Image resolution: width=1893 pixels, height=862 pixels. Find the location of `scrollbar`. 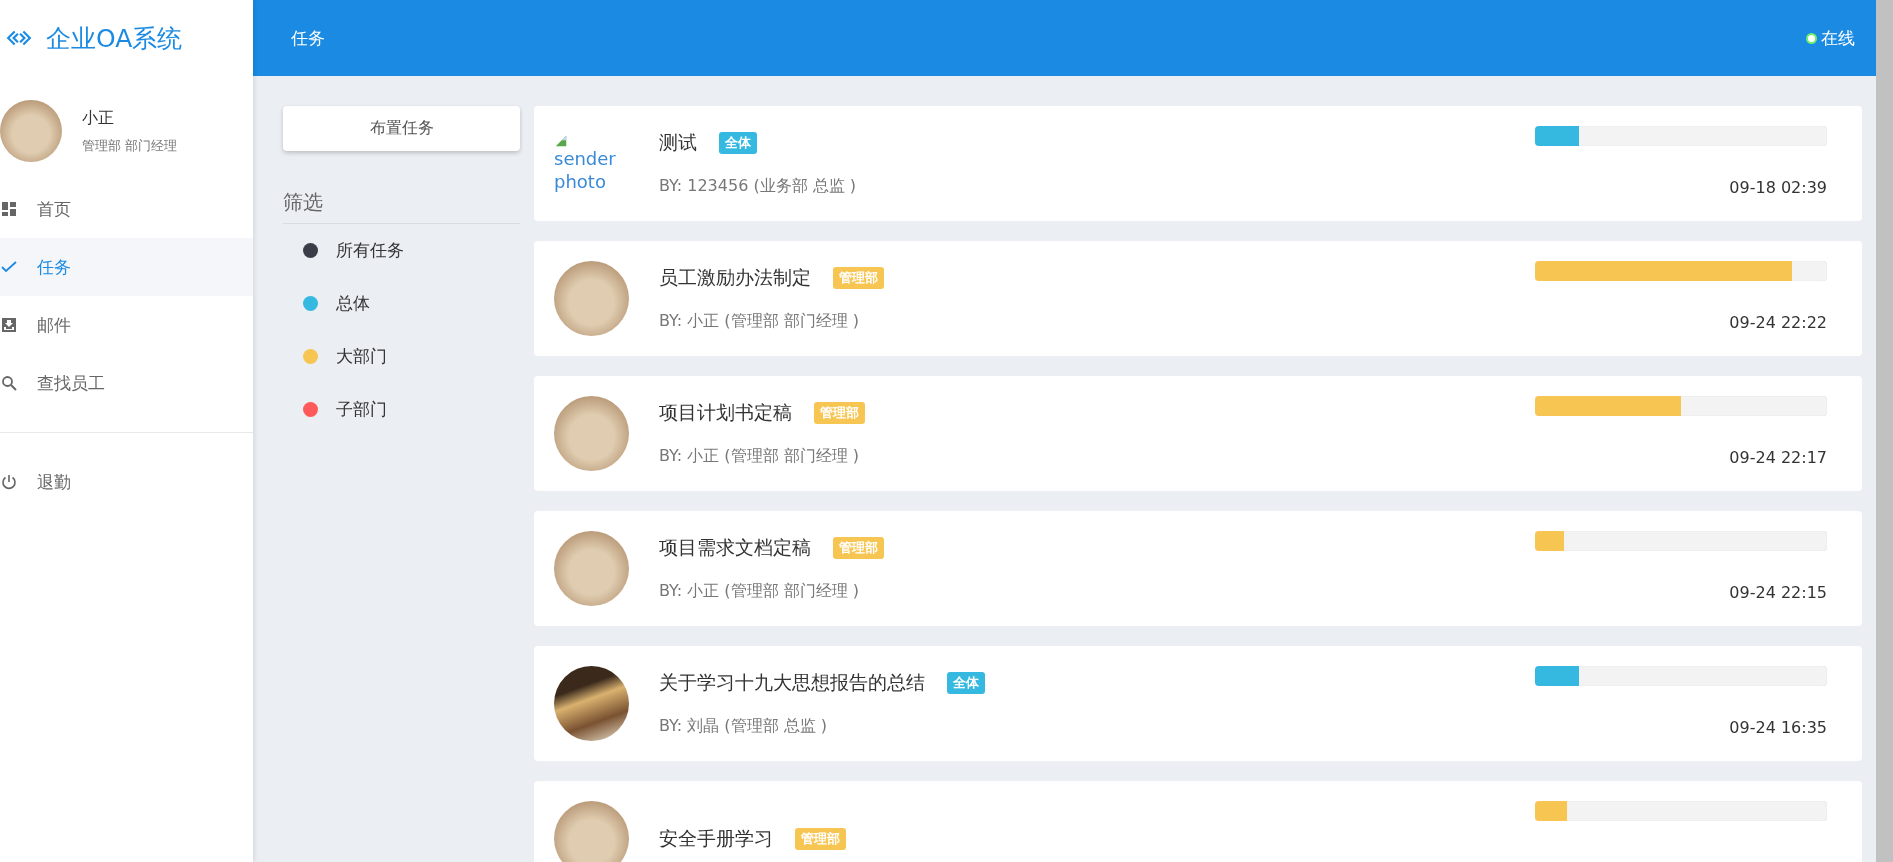

scrollbar is located at coordinates (1884, 431).